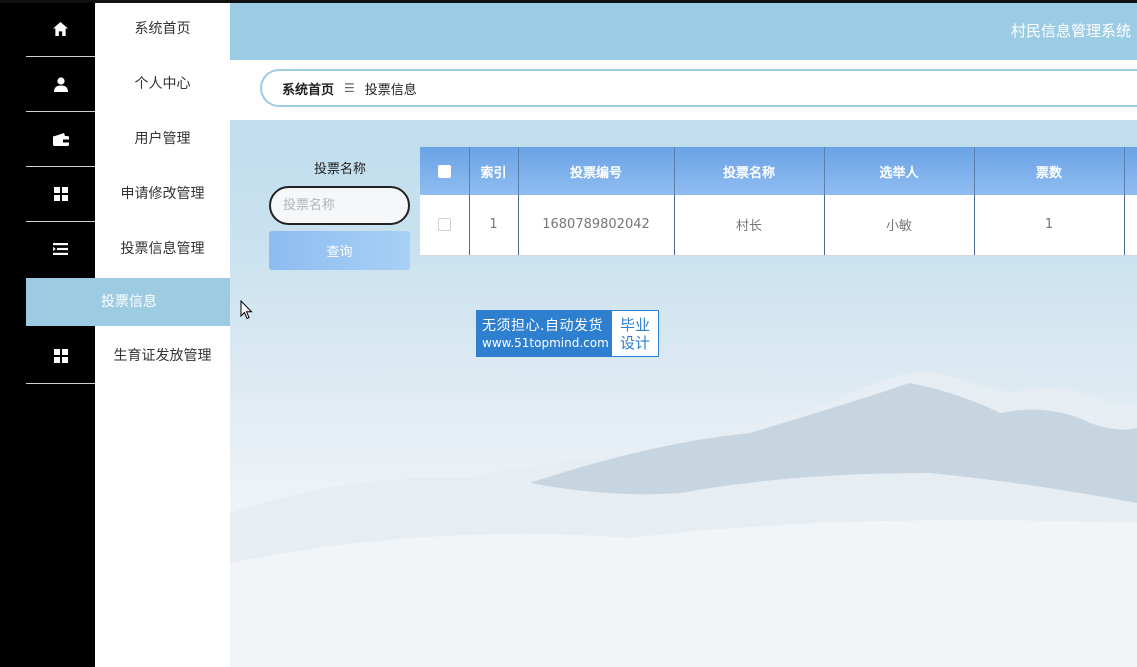 This screenshot has width=1137, height=667. What do you see at coordinates (60, 29) in the screenshot?
I see `home-icon` at bounding box center [60, 29].